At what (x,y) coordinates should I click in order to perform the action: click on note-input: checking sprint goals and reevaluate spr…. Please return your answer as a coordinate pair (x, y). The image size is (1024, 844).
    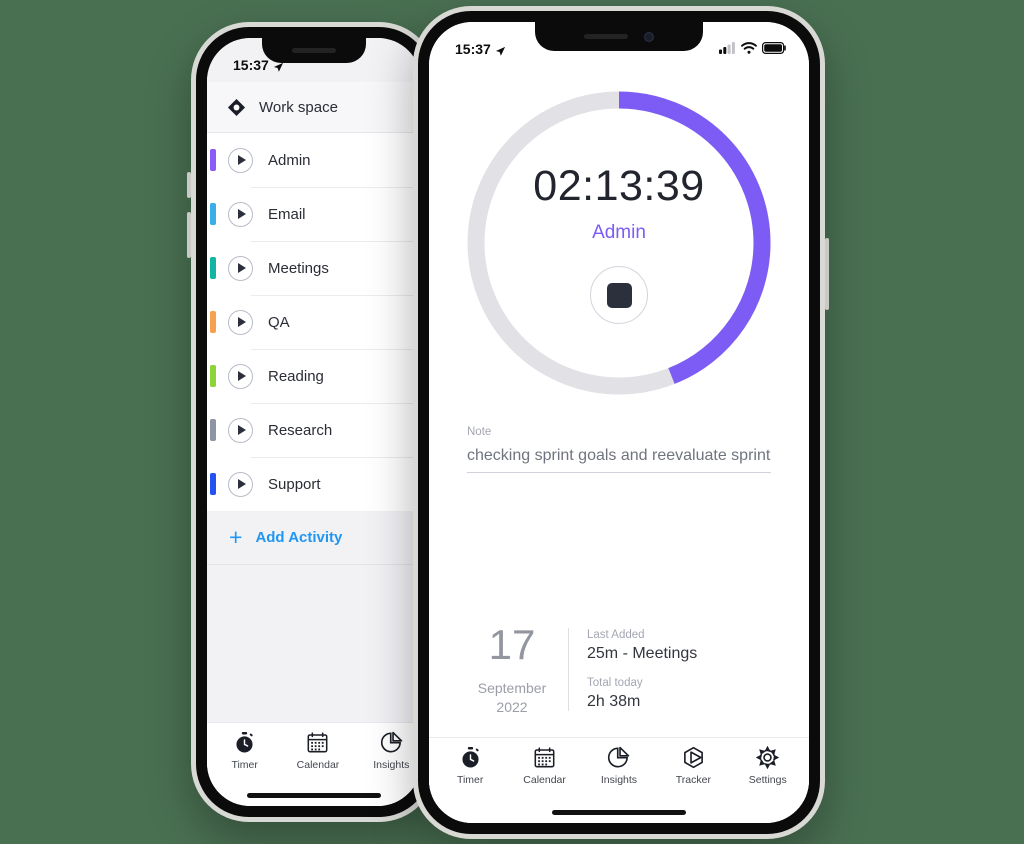
    Looking at the image, I should click on (619, 460).